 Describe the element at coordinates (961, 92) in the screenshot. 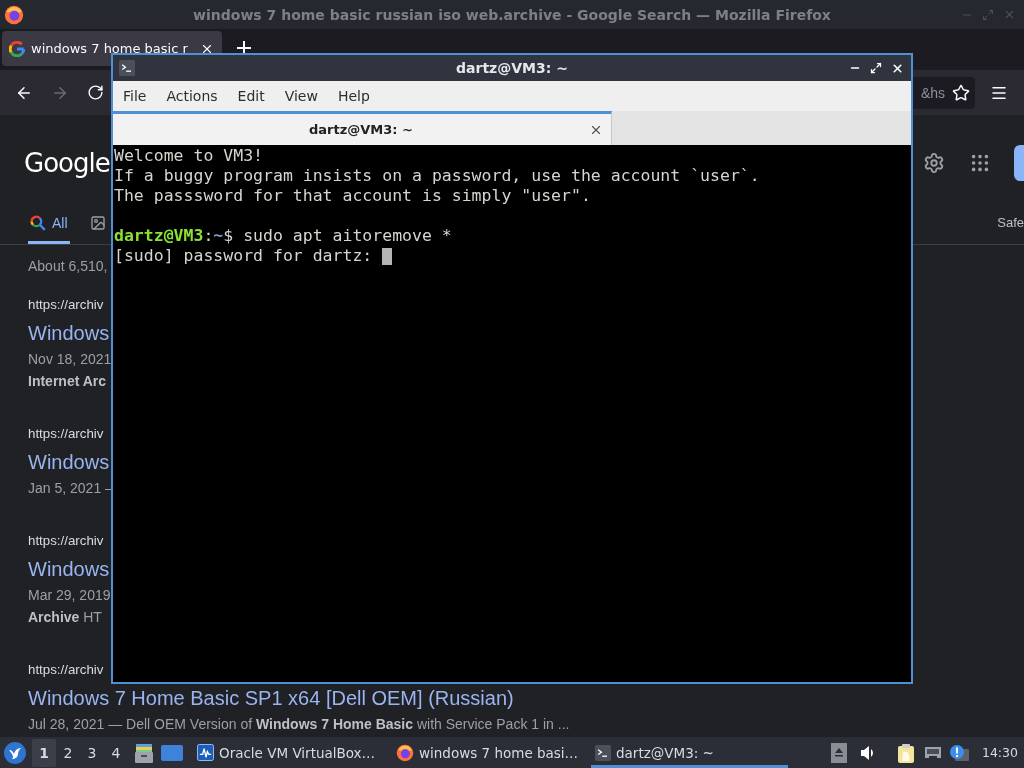

I see `star-icon` at that location.